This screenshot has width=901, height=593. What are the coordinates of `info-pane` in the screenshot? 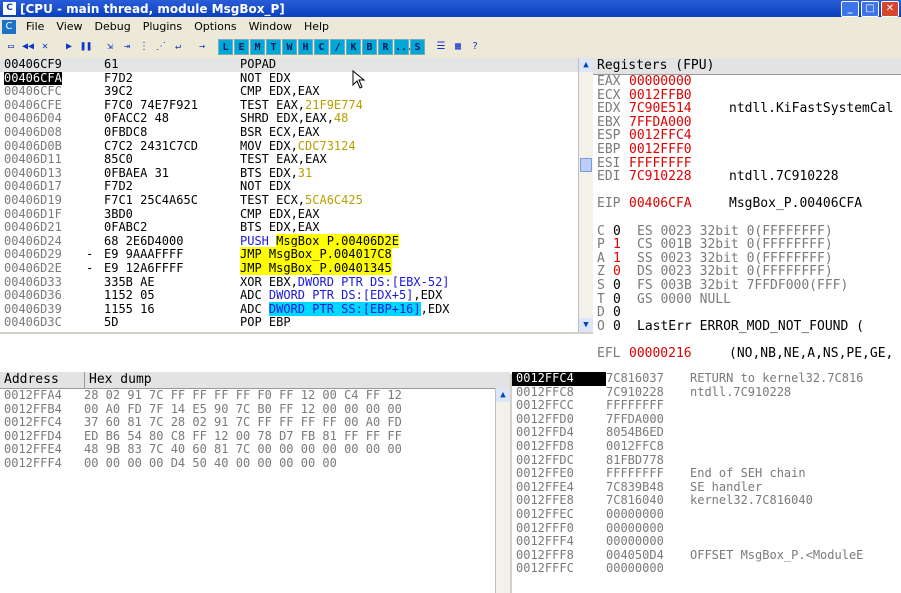 It's located at (296, 353).